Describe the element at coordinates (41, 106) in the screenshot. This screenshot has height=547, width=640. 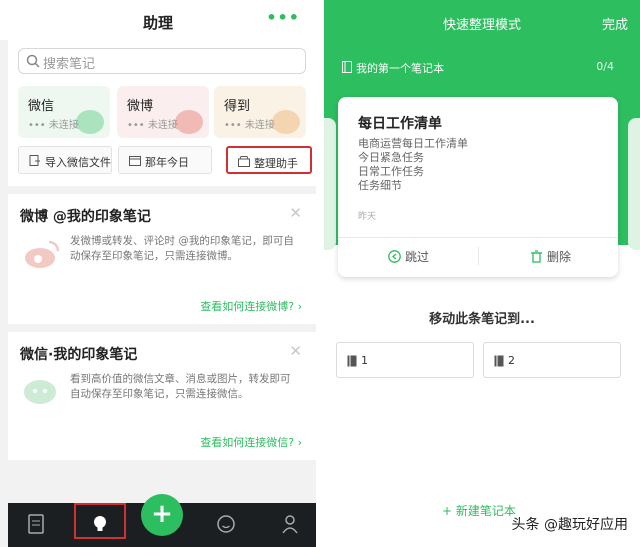
I see `service-name: 微信` at that location.